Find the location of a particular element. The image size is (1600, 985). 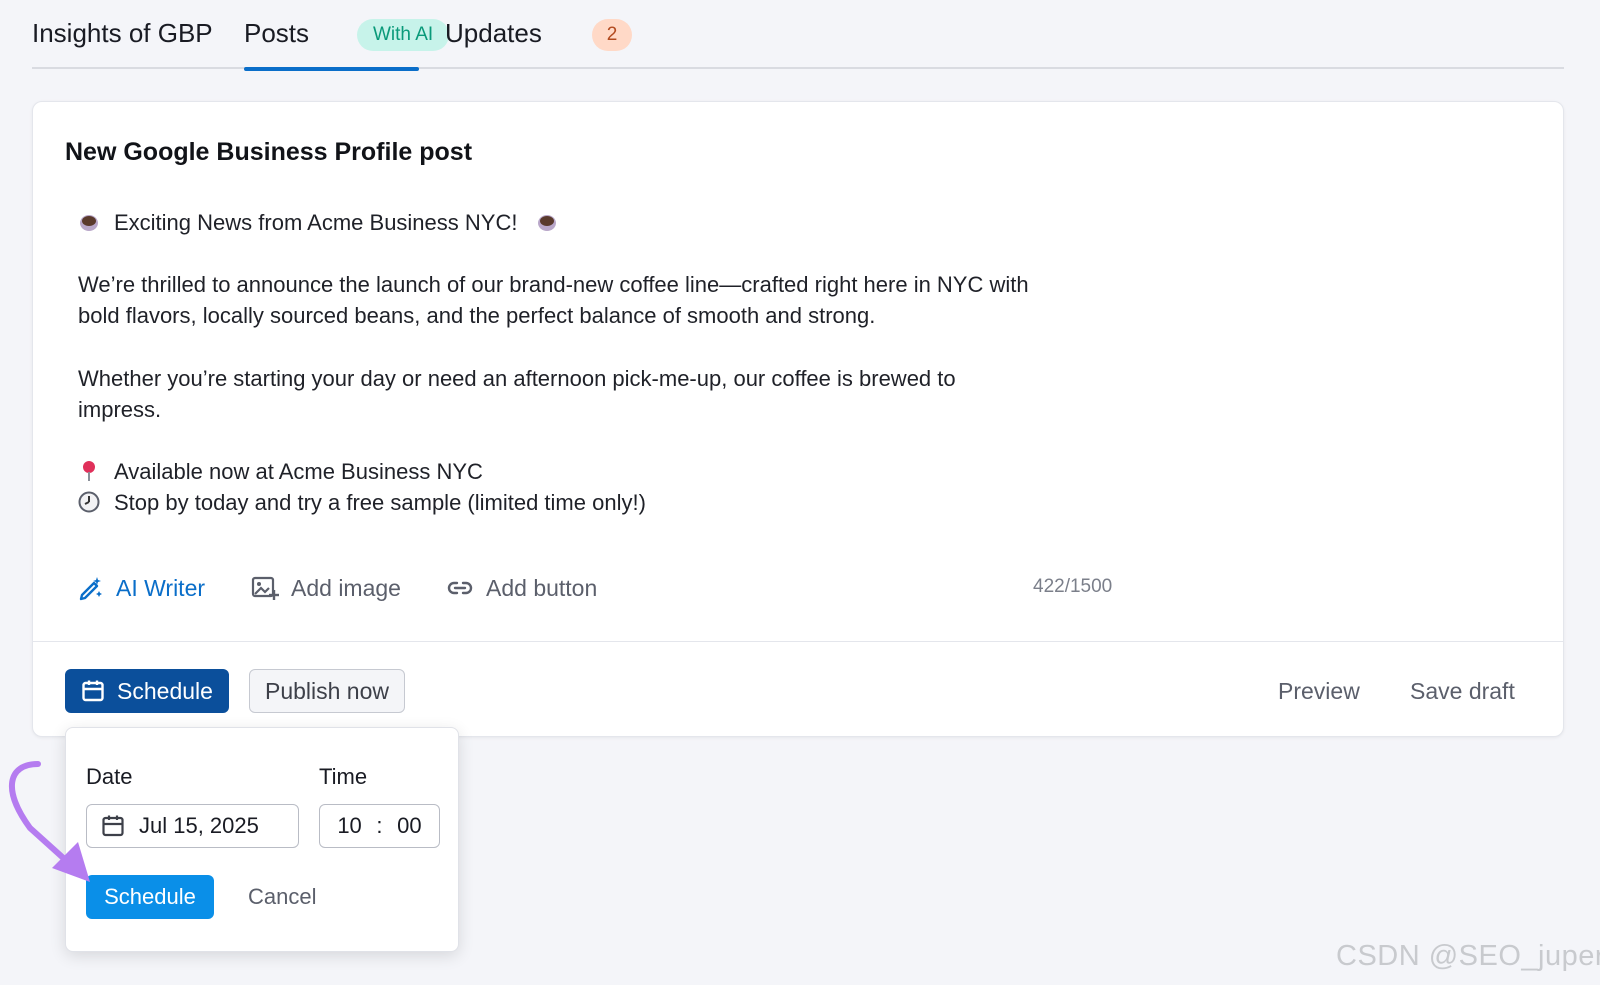

date-value: Jul 15, 2025 is located at coordinates (199, 825).